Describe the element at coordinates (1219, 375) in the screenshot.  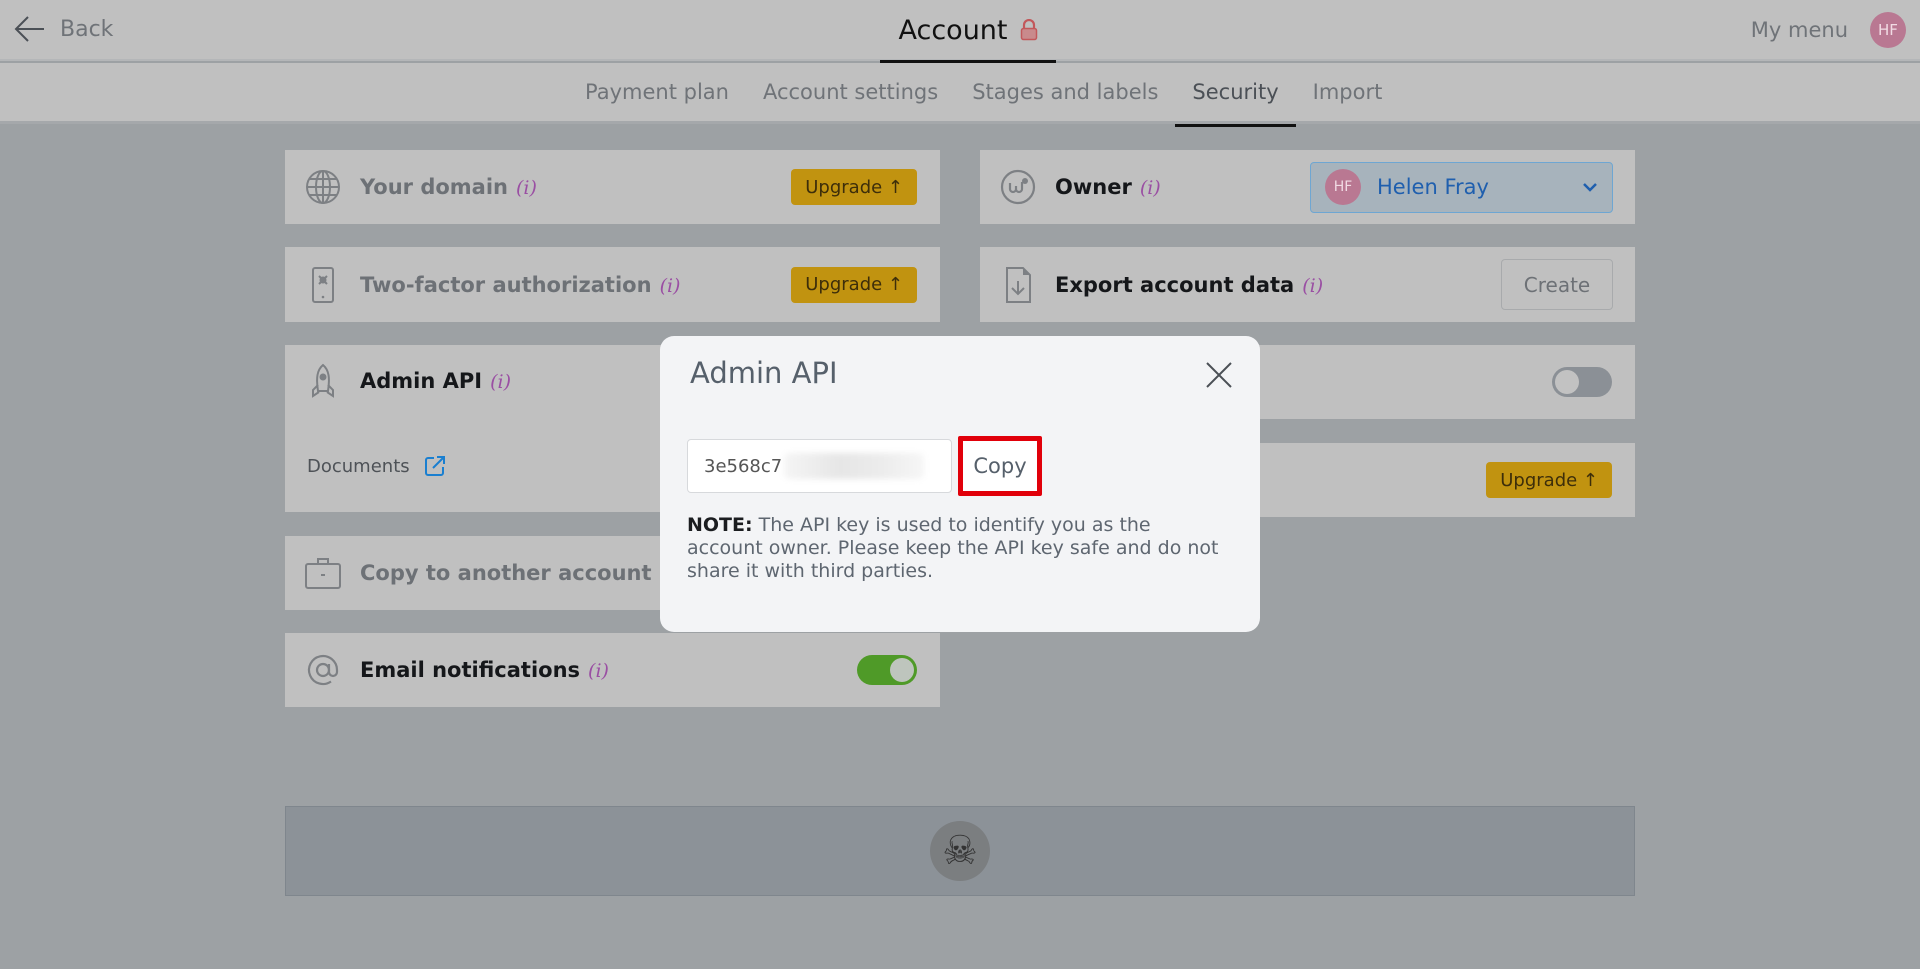
I see `close-icon` at that location.